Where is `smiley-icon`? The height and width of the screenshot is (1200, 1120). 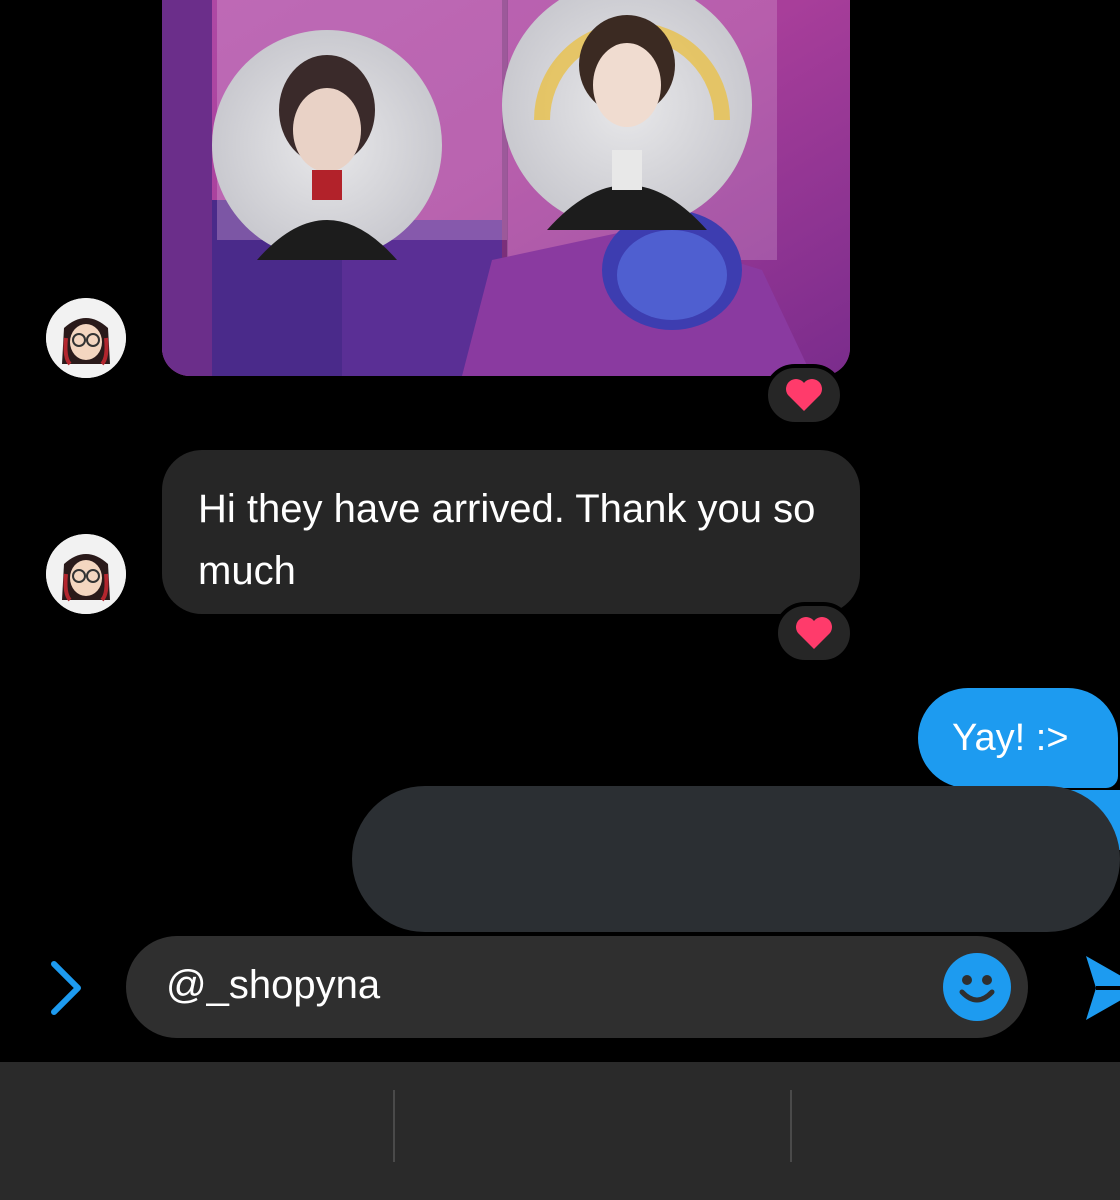
smiley-icon is located at coordinates (977, 987).